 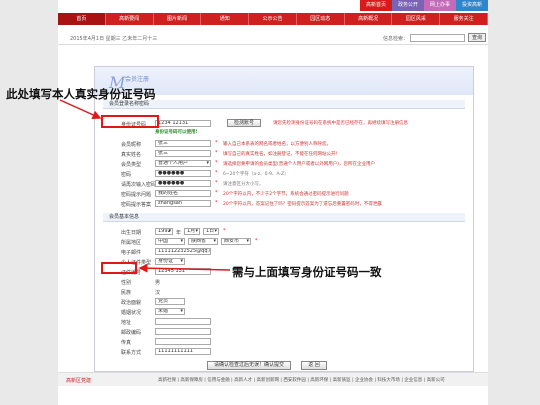 What do you see at coordinates (126, 293) in the screenshot?
I see `ethnicity-label: 民族` at bounding box center [126, 293].